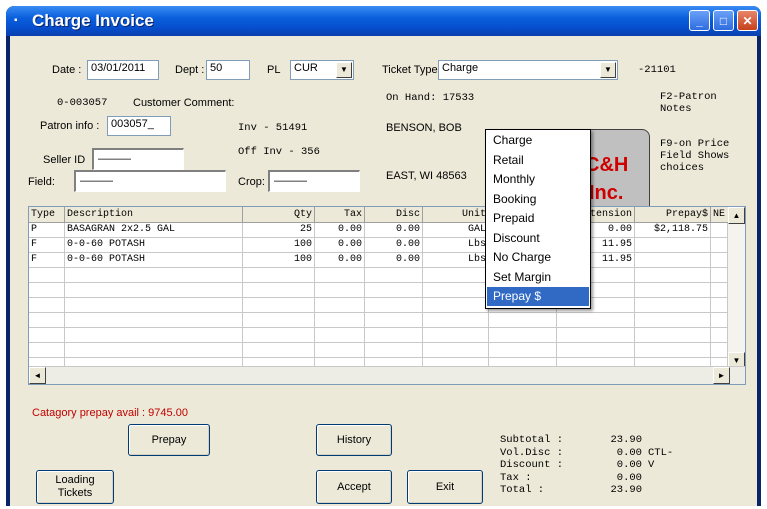  What do you see at coordinates (322, 70) in the screenshot?
I see `pl-select: CUR ▼` at bounding box center [322, 70].